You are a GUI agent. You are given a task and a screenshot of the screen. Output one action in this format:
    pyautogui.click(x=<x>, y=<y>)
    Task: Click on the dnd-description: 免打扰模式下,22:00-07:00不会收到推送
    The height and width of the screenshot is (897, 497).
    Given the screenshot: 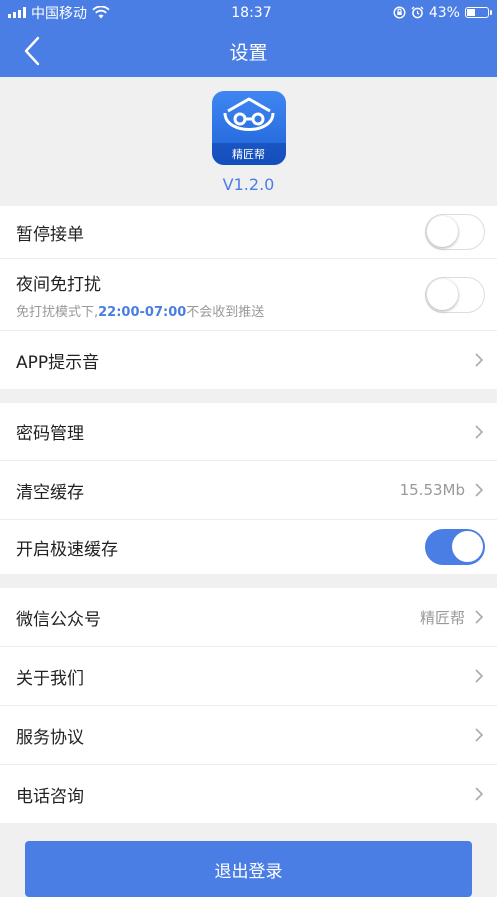 What is the action you would take?
    pyautogui.click(x=140, y=310)
    